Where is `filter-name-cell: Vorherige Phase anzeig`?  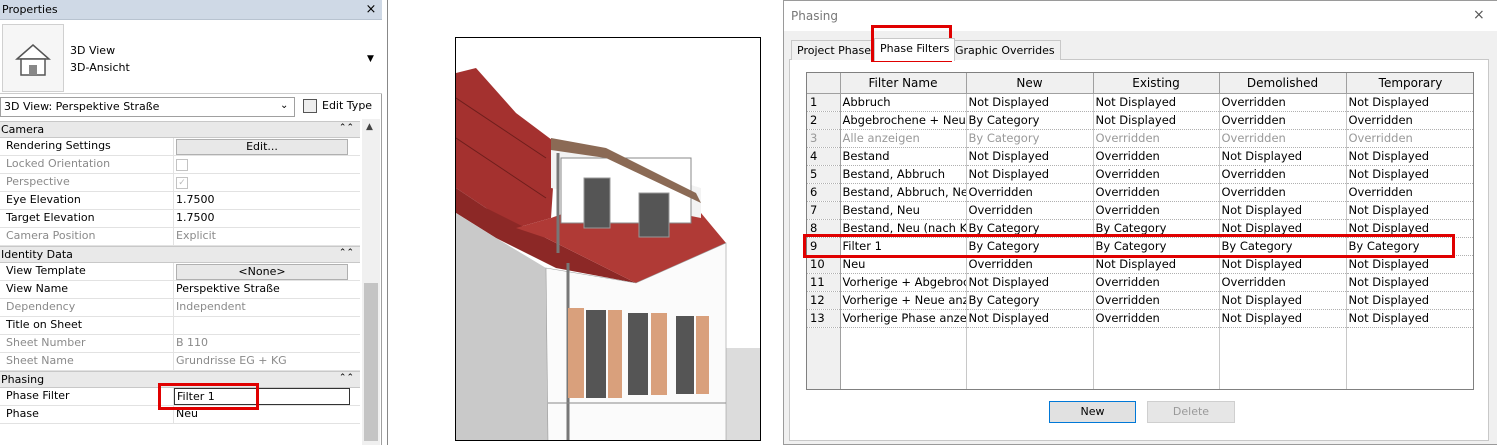
filter-name-cell: Vorherige Phase anzeig is located at coordinates (903, 318).